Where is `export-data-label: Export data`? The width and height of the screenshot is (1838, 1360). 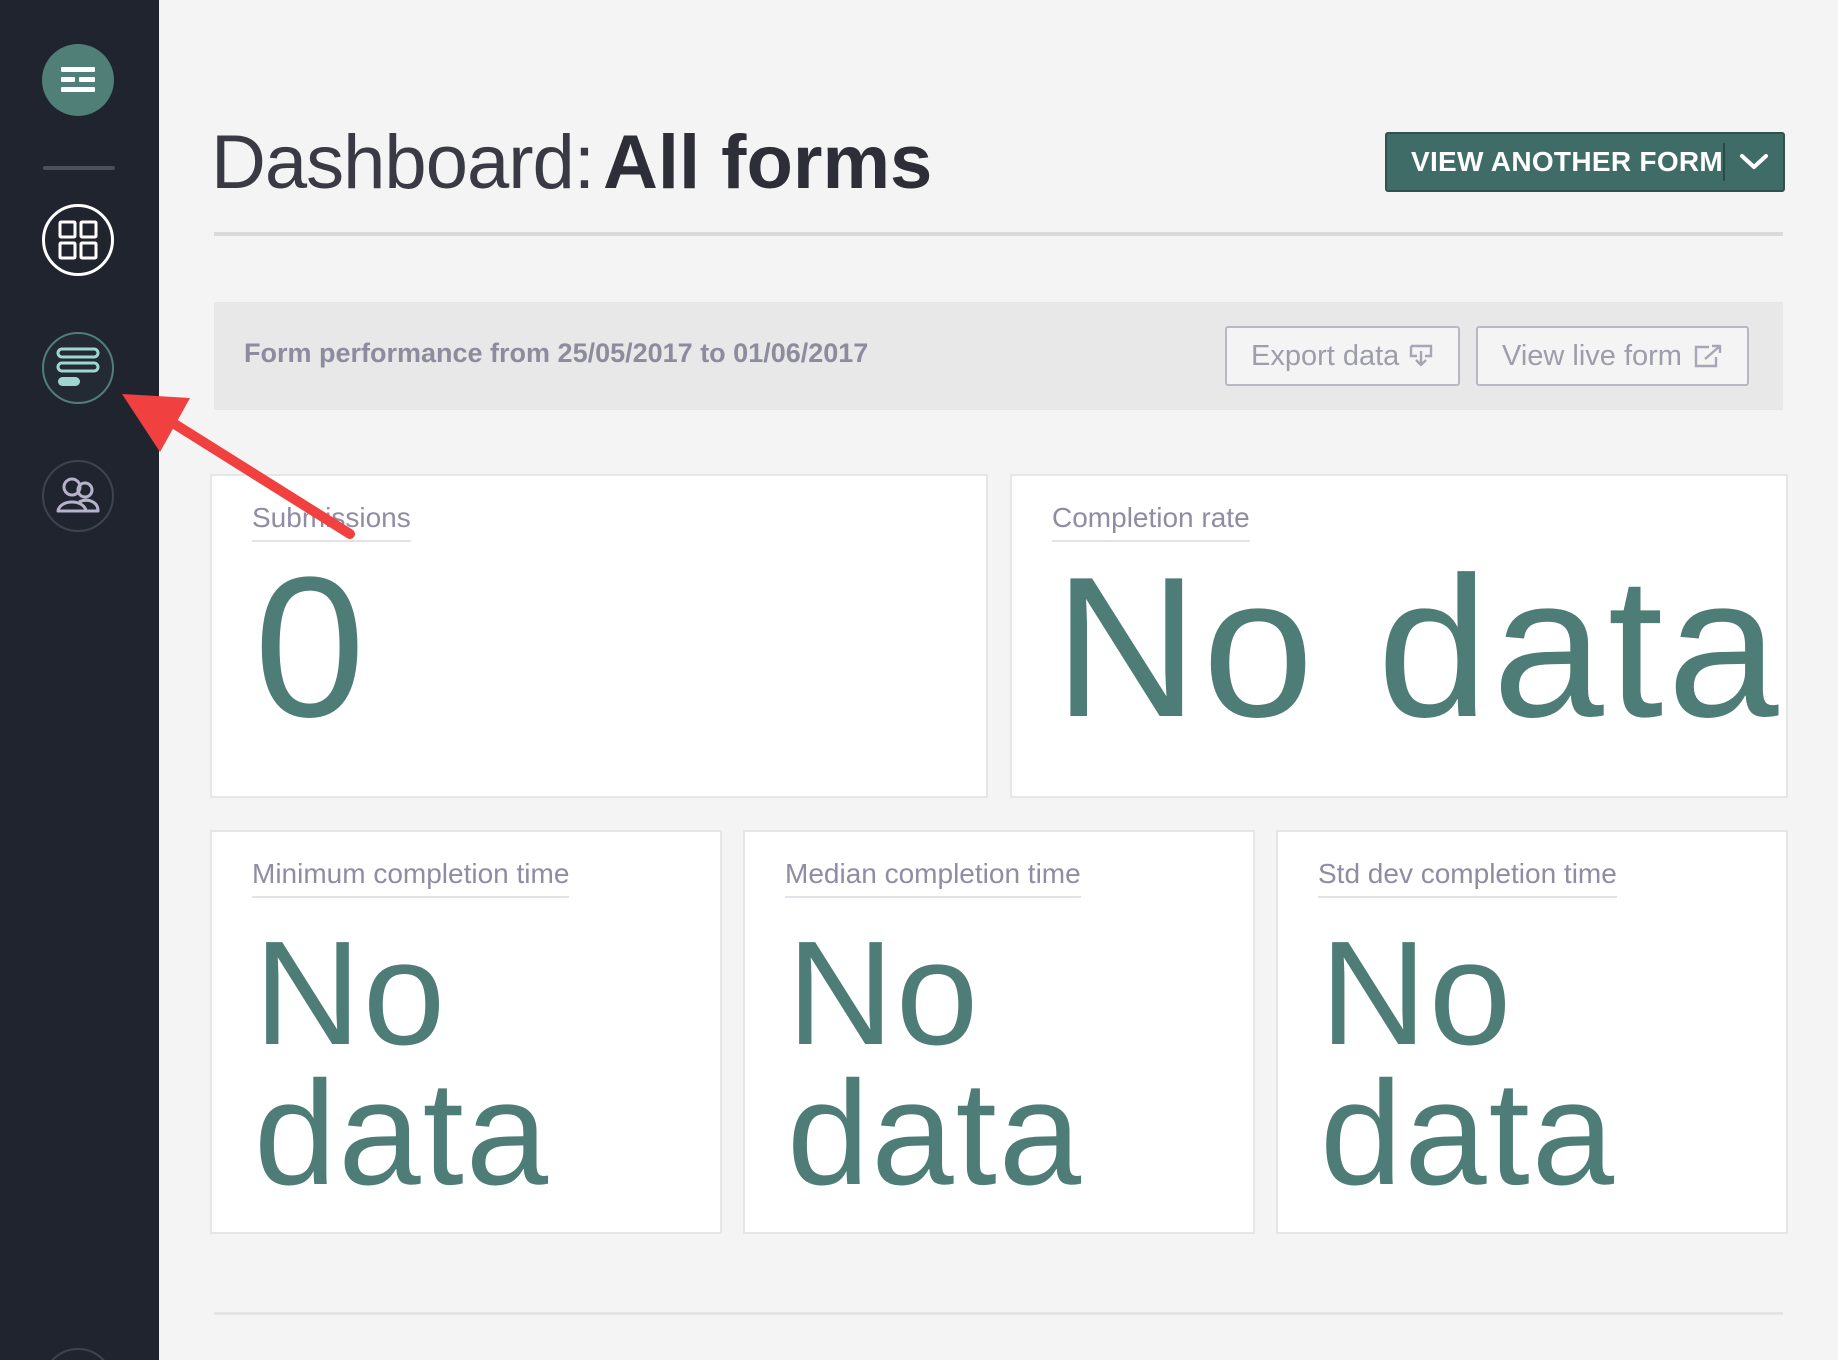
export-data-label: Export data is located at coordinates (1325, 355).